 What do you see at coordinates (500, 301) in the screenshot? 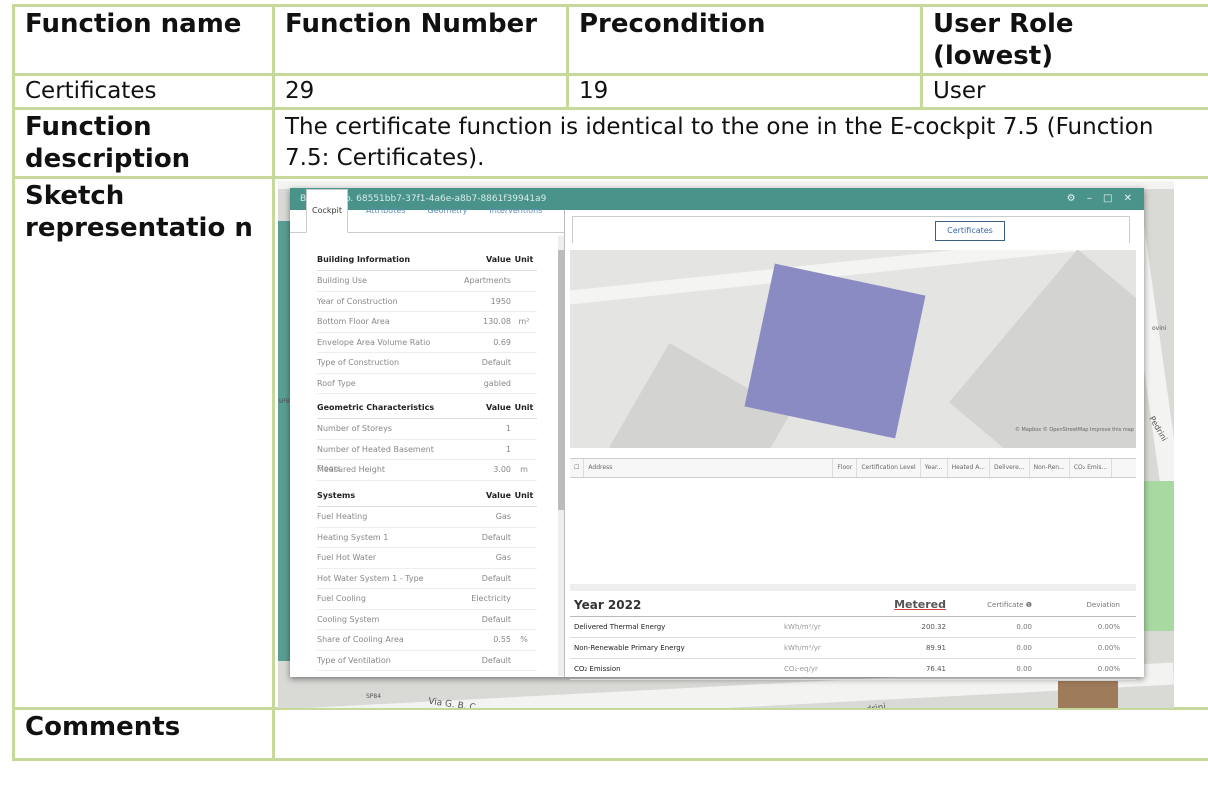
I see `attr-value: 1950` at bounding box center [500, 301].